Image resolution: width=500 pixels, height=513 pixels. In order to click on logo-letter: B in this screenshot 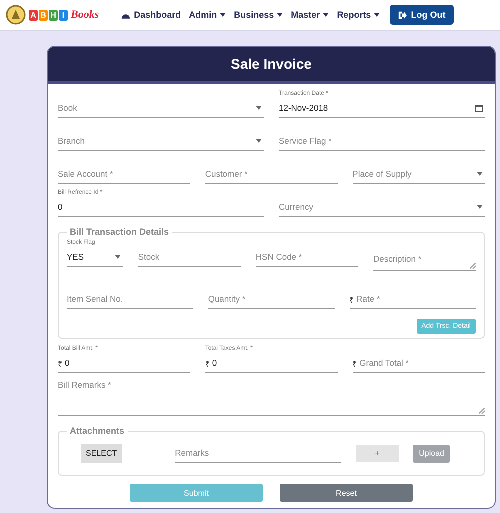, I will do `click(43, 15)`.